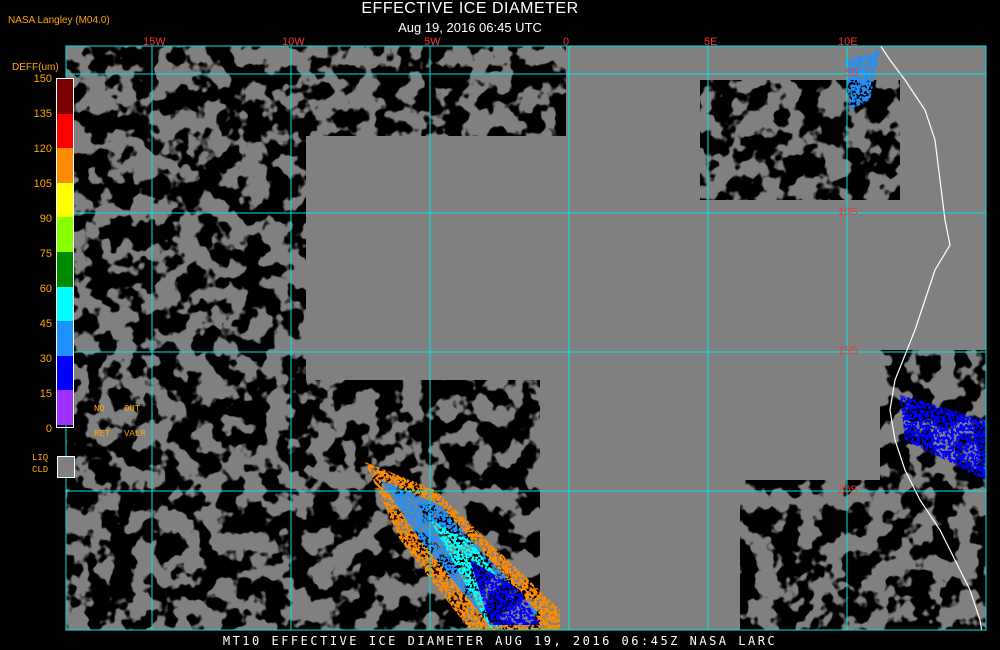 The height and width of the screenshot is (650, 1000). What do you see at coordinates (45, 254) in the screenshot?
I see `colorbar-tick: 75` at bounding box center [45, 254].